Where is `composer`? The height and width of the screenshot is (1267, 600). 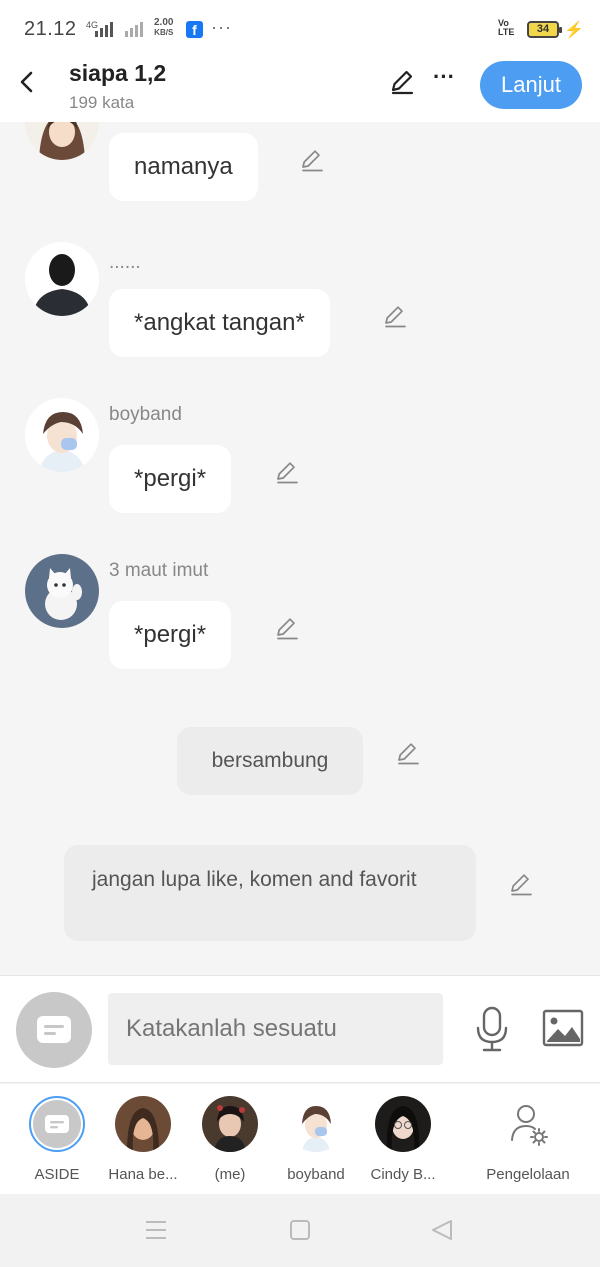 composer is located at coordinates (300, 1029).